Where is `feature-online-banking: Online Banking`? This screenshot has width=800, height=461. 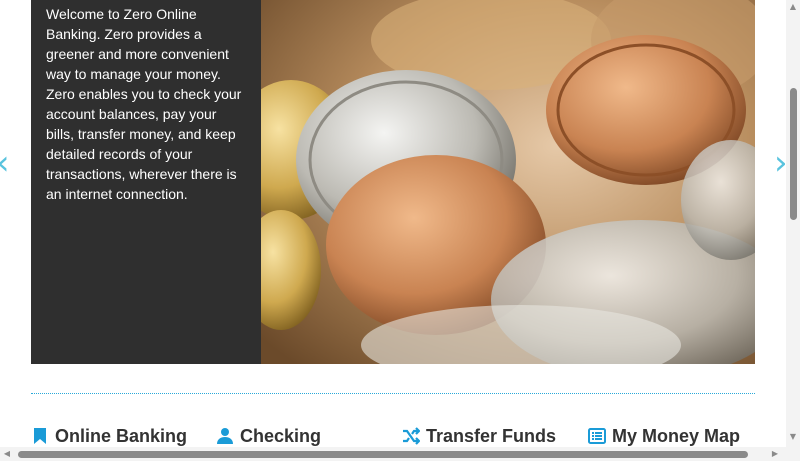 feature-online-banking: Online Banking is located at coordinates (109, 436).